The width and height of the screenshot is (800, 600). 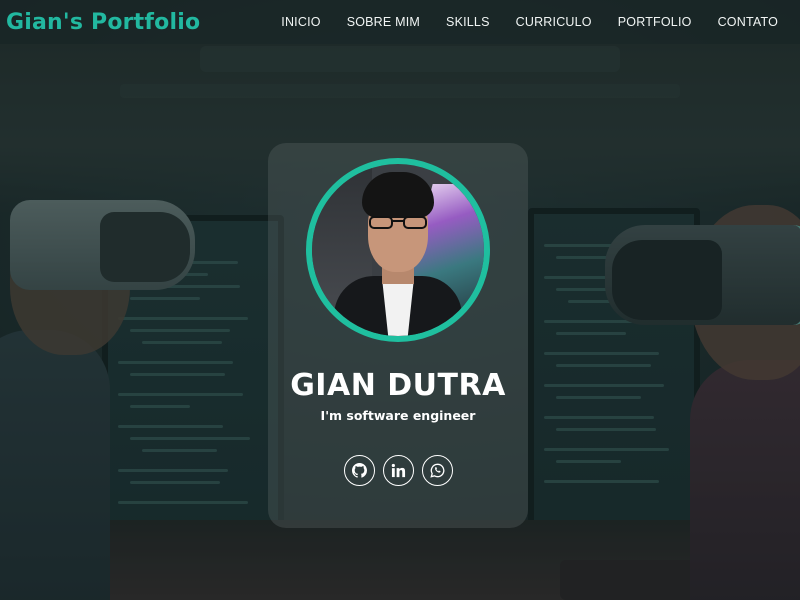 What do you see at coordinates (398, 385) in the screenshot?
I see `hero-name: GIAN DUTRA` at bounding box center [398, 385].